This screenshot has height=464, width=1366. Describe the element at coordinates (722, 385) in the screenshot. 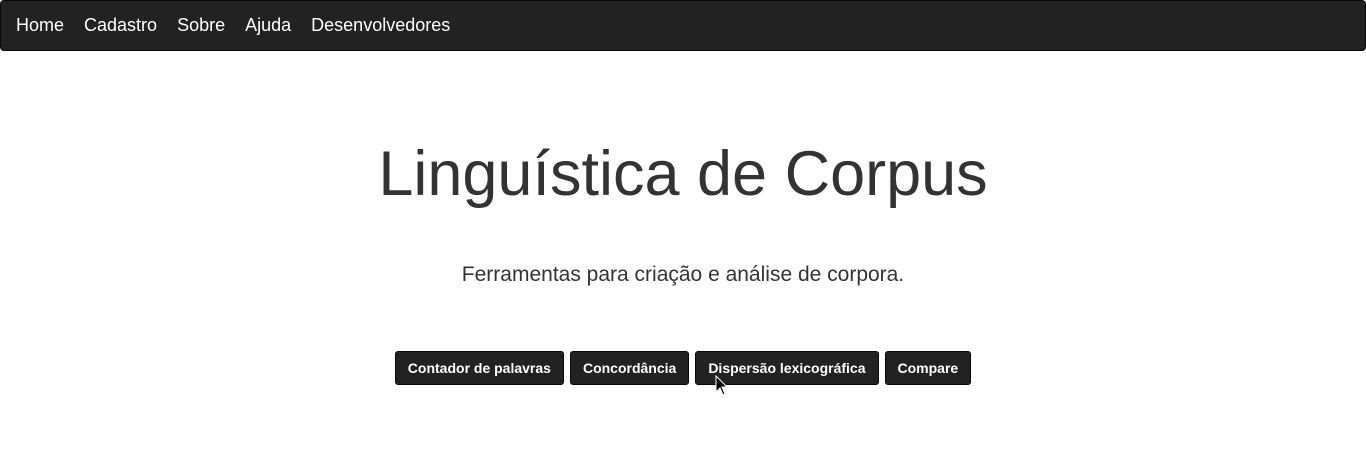

I see `mouse-pointer-icon` at that location.